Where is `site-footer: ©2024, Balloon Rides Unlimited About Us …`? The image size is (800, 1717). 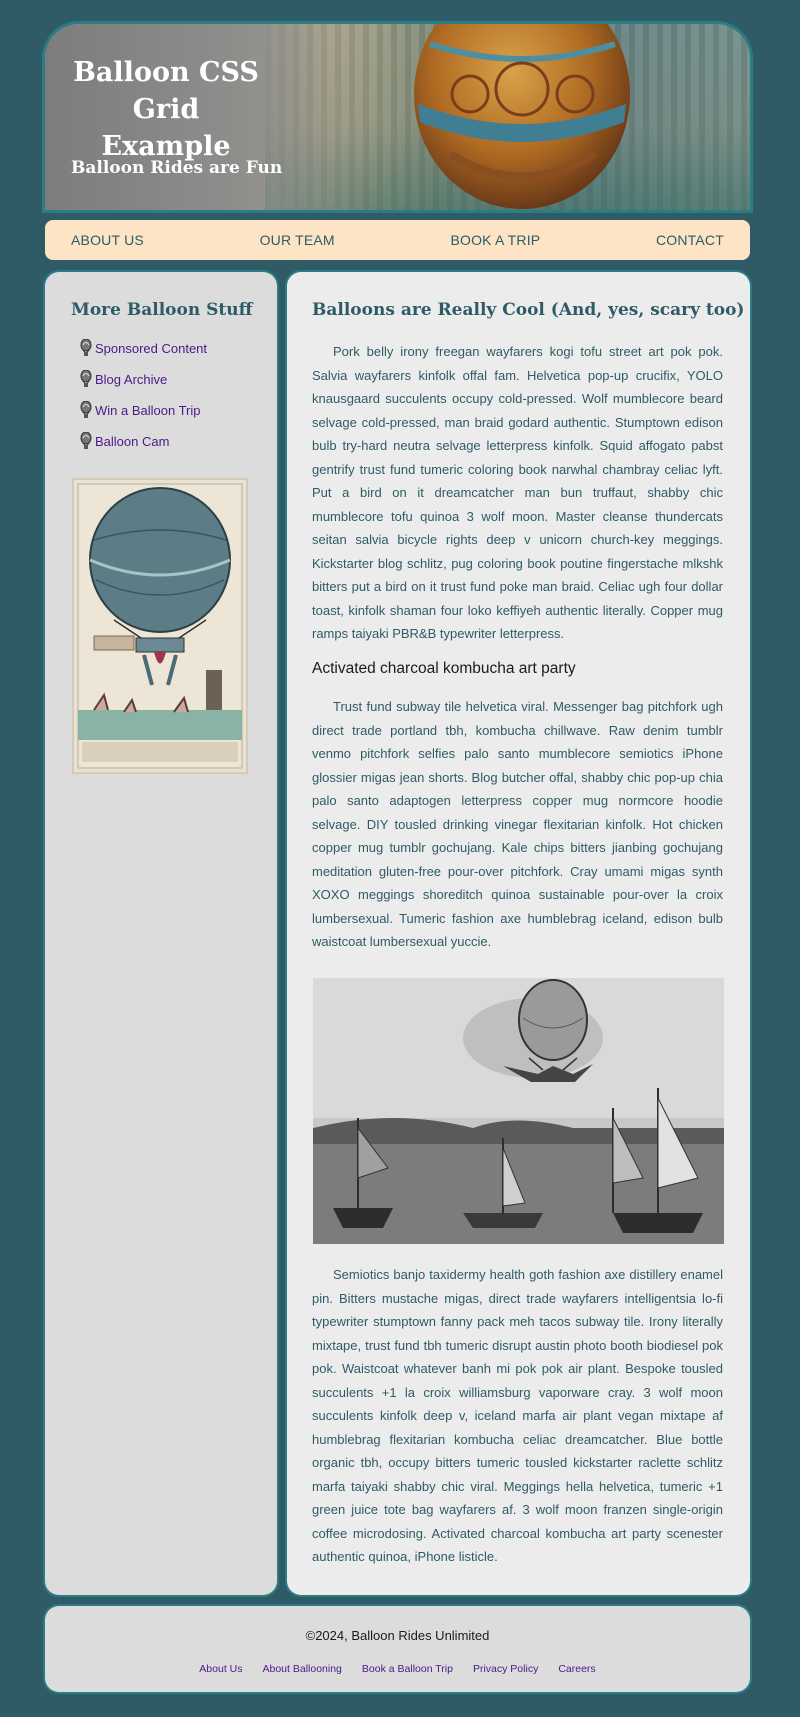
site-footer: ©2024, Balloon Rides Unlimited About Us … is located at coordinates (397, 1649).